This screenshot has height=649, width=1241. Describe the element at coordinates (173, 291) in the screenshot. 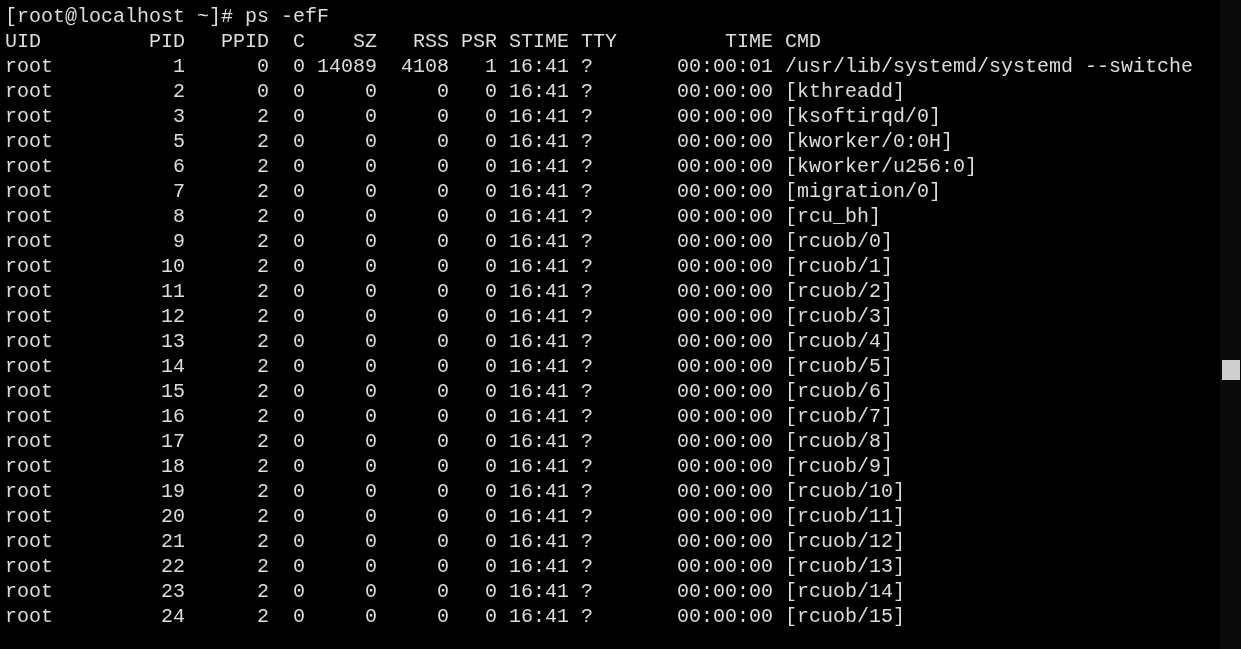

I see `table-cell: 11` at that location.